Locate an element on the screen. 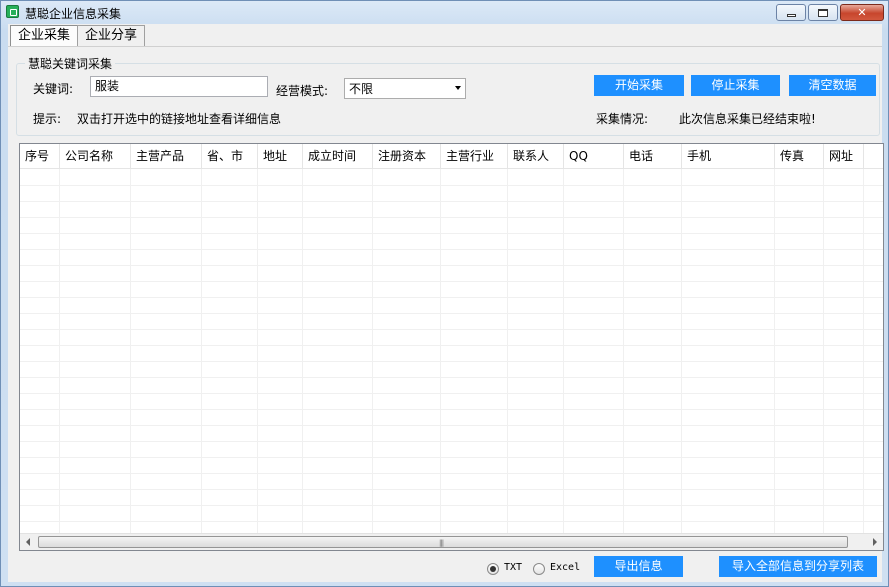  status-text: 此次信息采集已经结束啦! is located at coordinates (747, 119).